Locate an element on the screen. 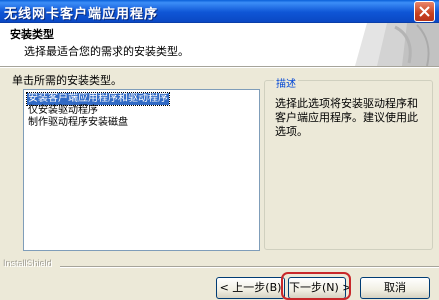 This screenshot has height=300, width=439. next-button-highlight-ring is located at coordinates (316, 286).